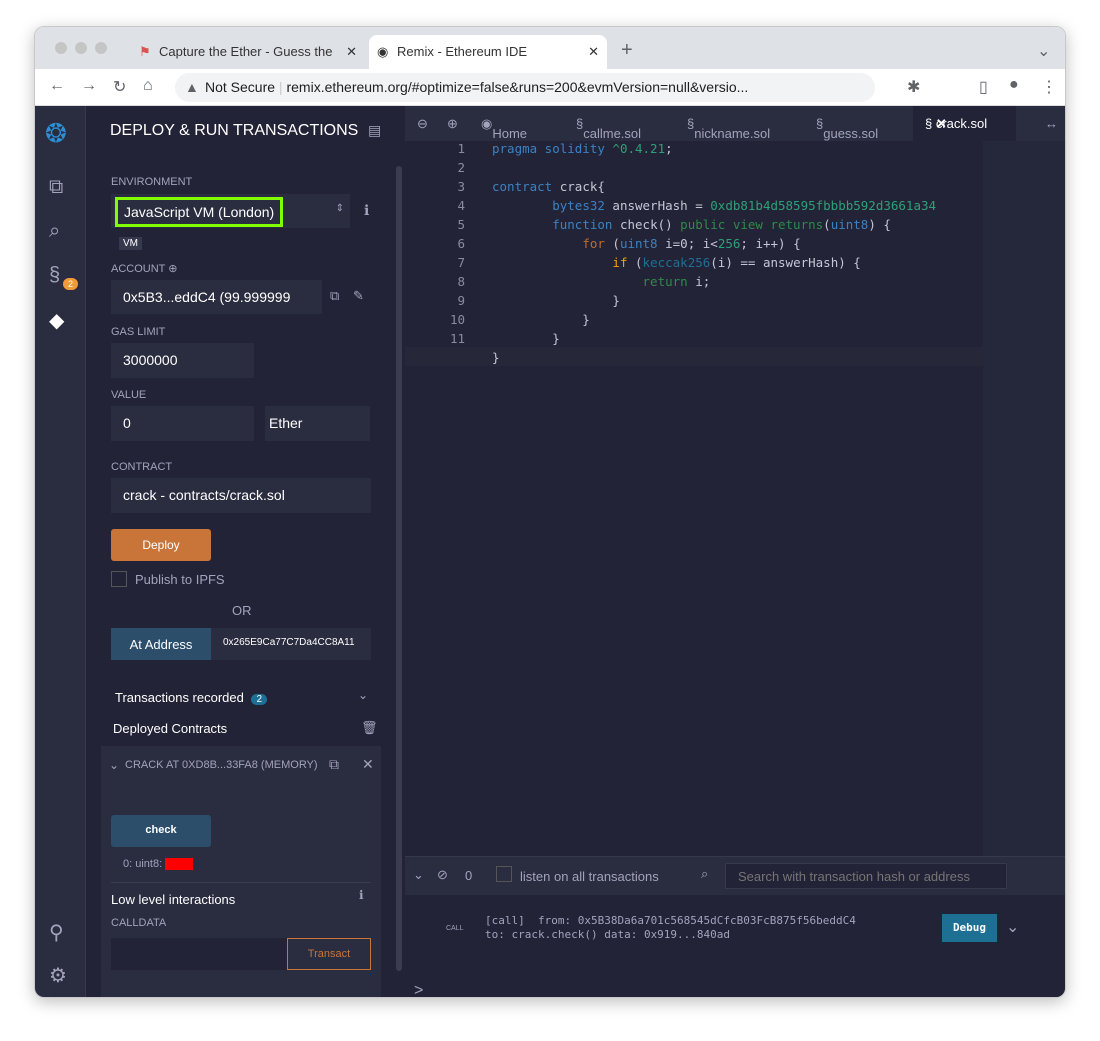  Describe the element at coordinates (56, 133) in the screenshot. I see `remix-logo-icon: ❂` at that location.